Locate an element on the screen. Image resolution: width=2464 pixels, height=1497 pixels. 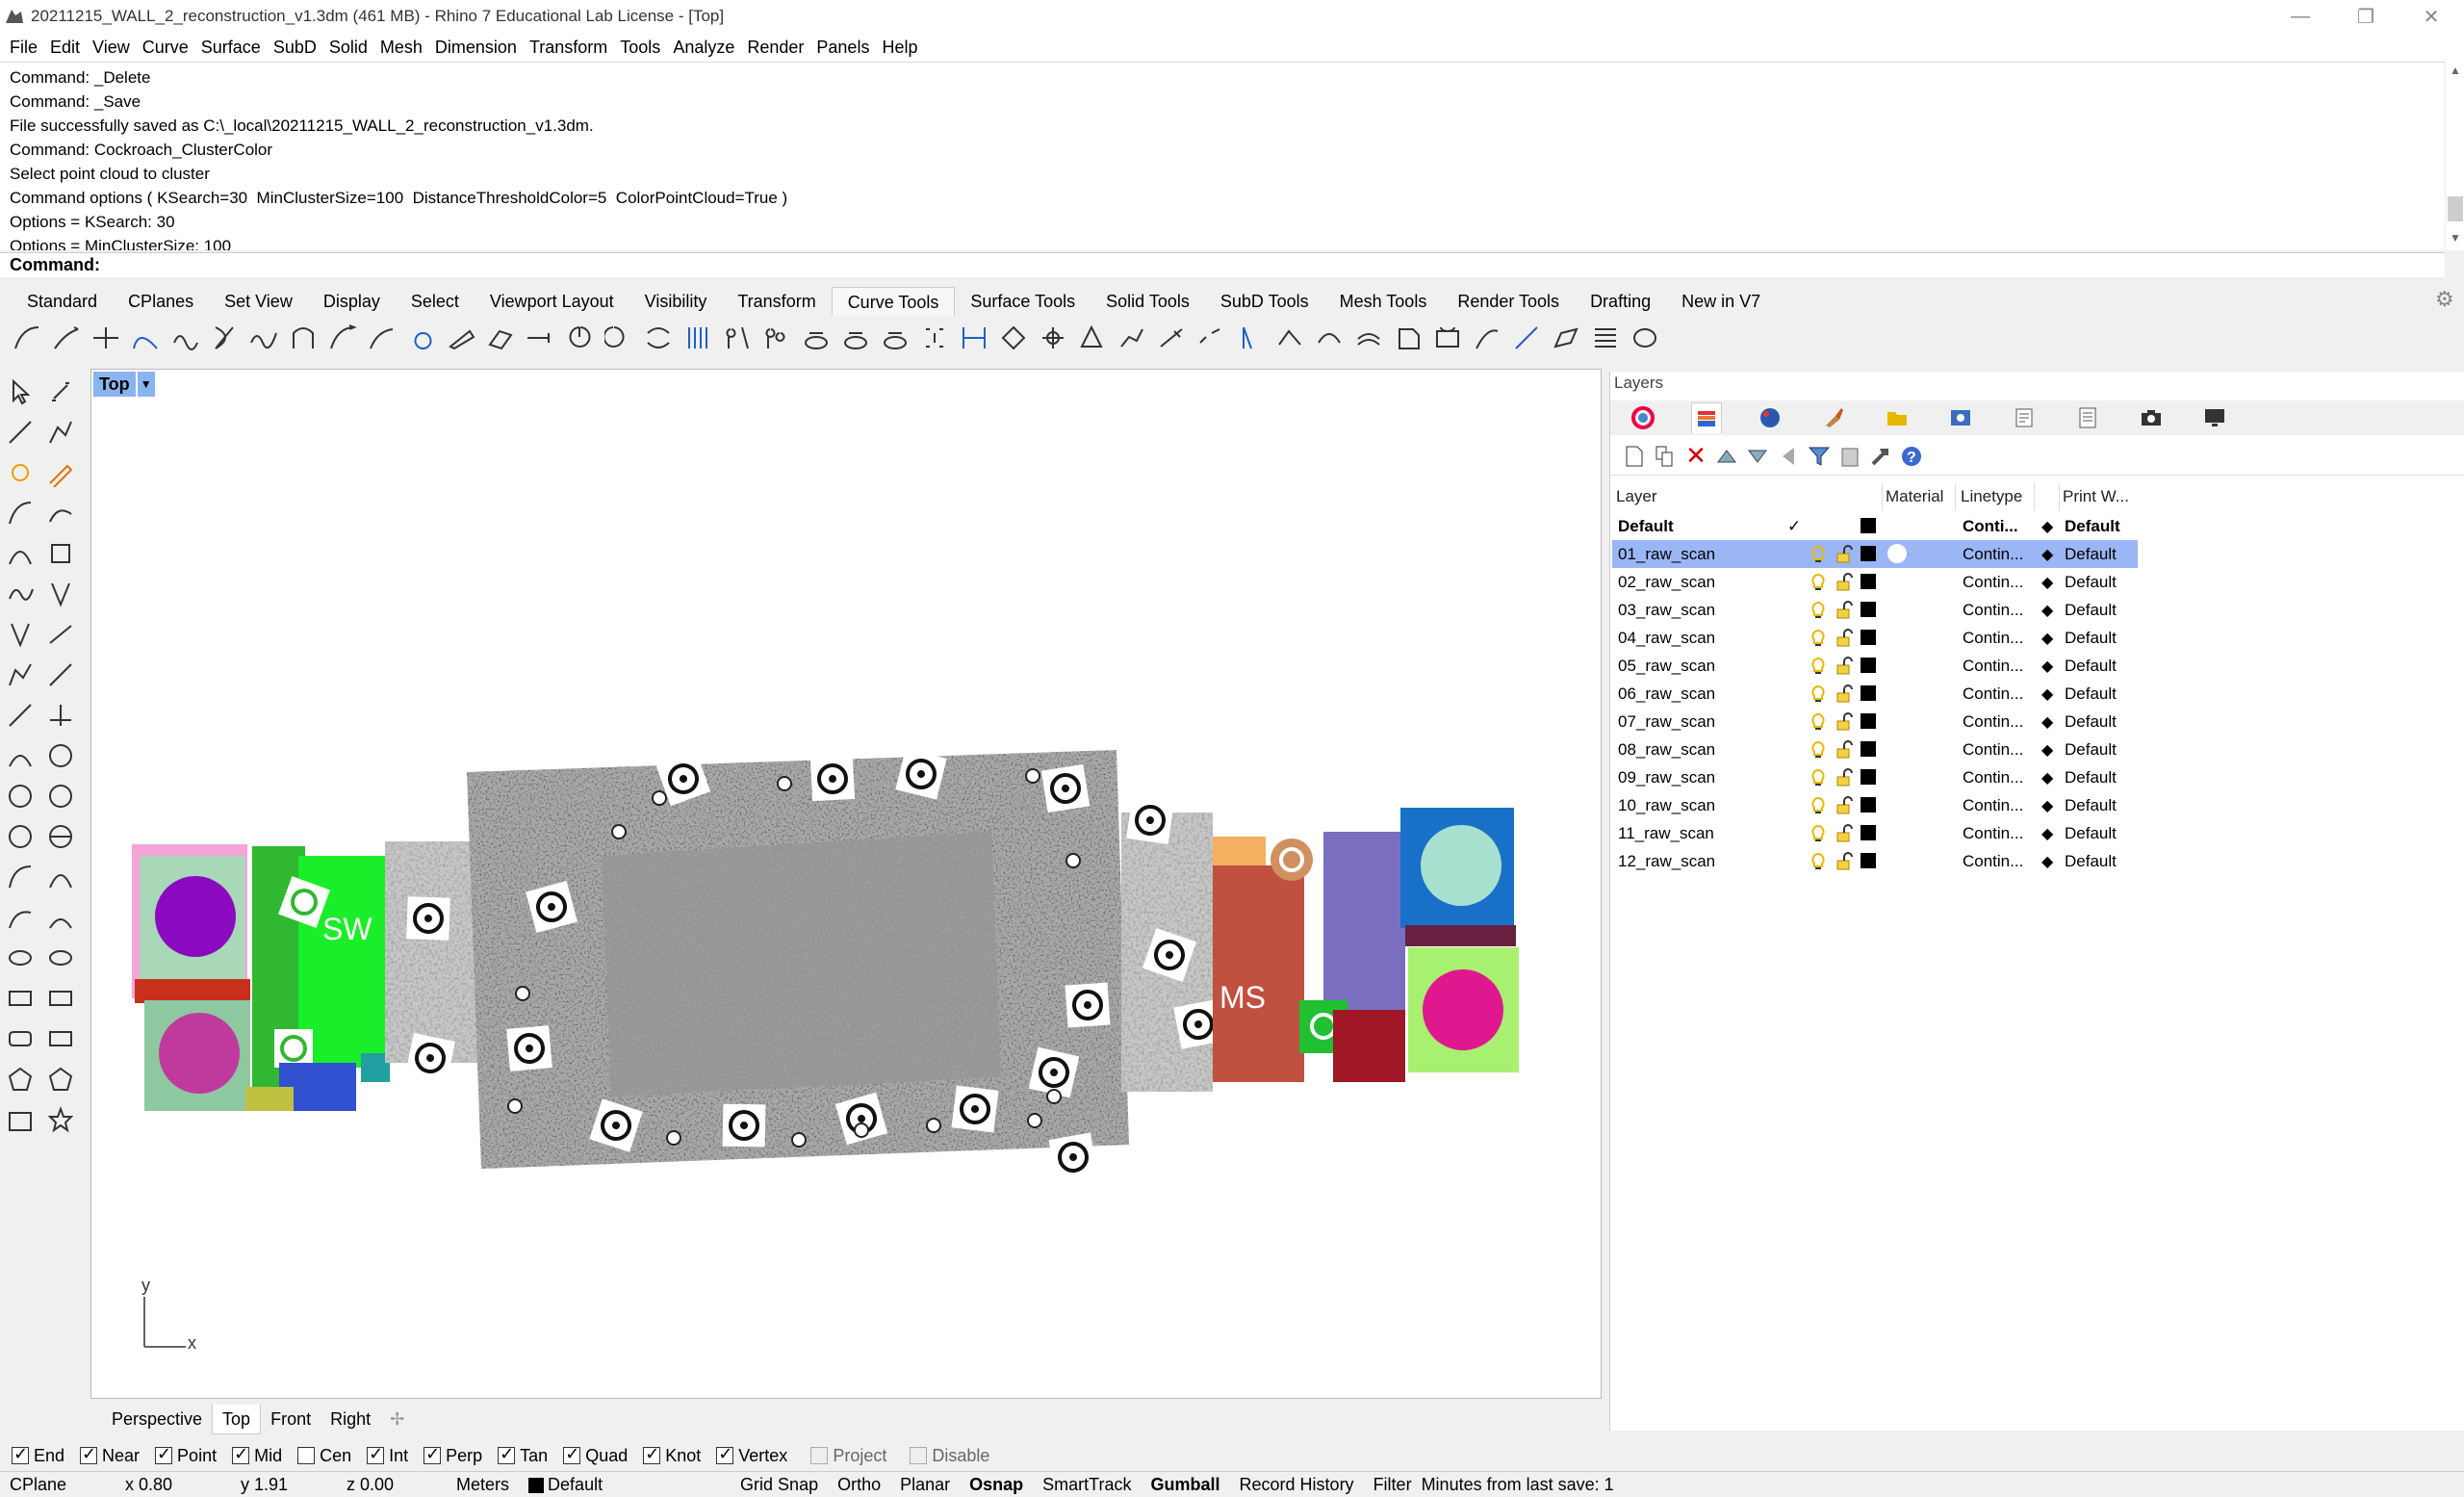
tab-cplanes: CPlanes is located at coordinates (161, 301).